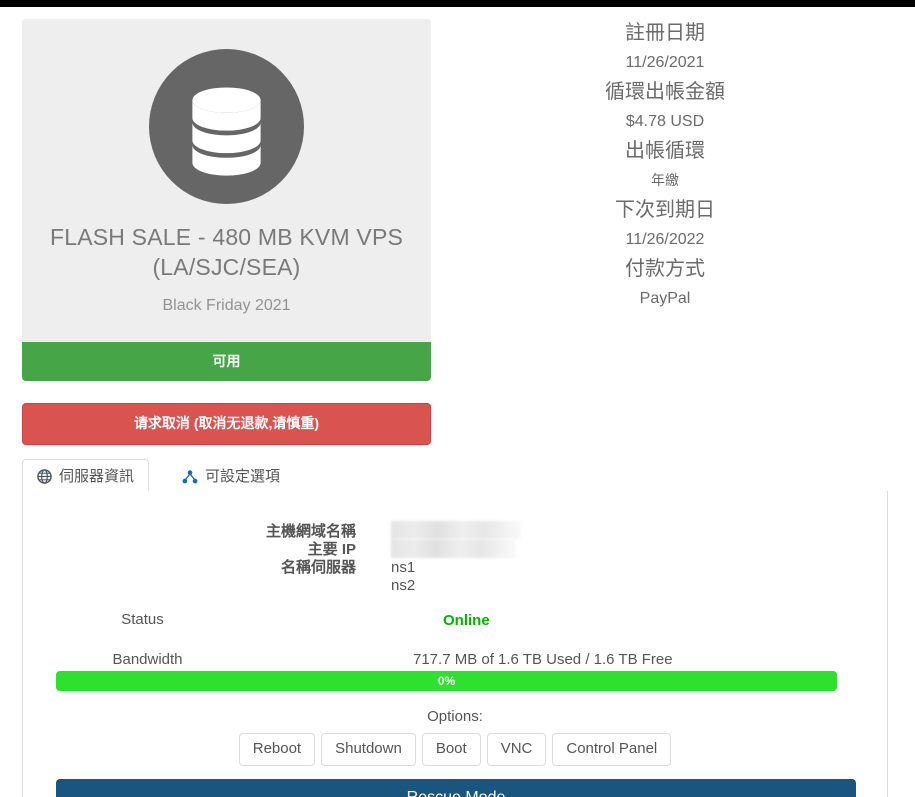 This screenshot has height=797, width=915. Describe the element at coordinates (44, 476) in the screenshot. I see `globe-icon` at that location.